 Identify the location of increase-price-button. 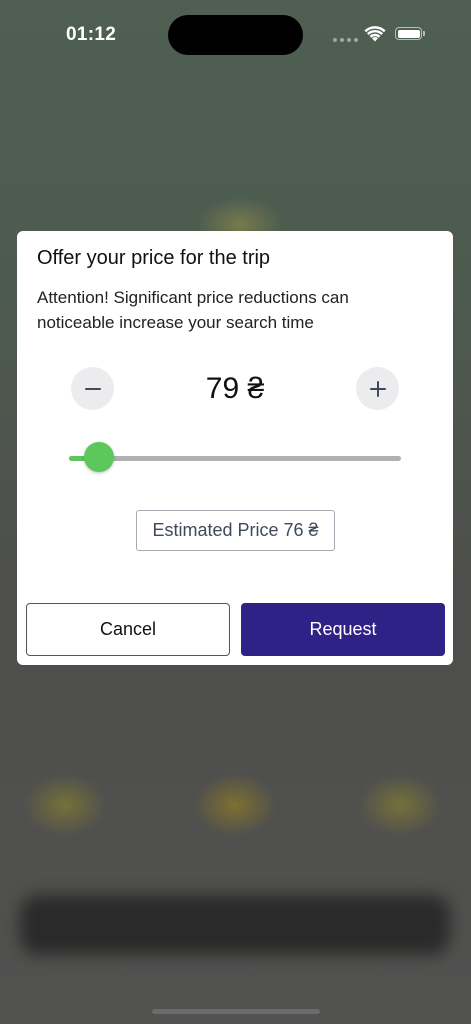
(377, 388).